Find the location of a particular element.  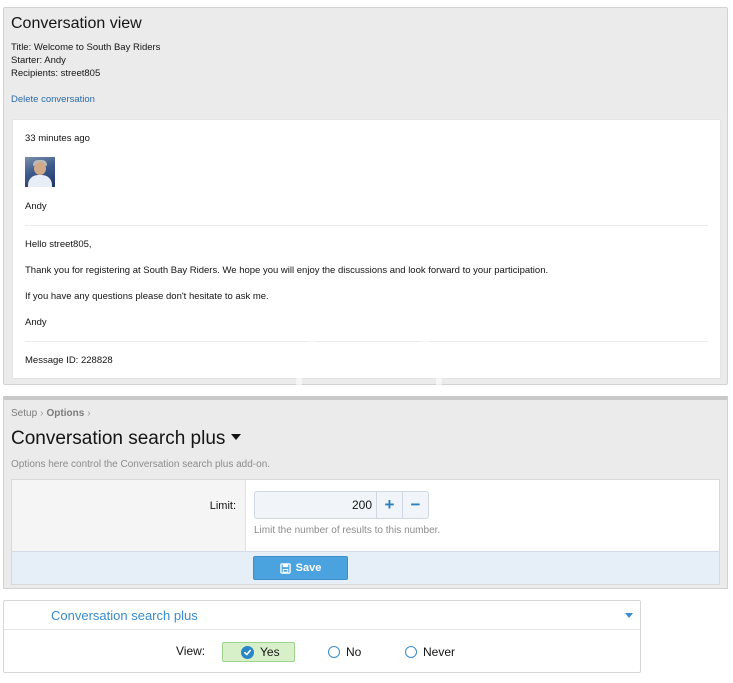

message-timestamp: 33 minutes ago is located at coordinates (57, 138).